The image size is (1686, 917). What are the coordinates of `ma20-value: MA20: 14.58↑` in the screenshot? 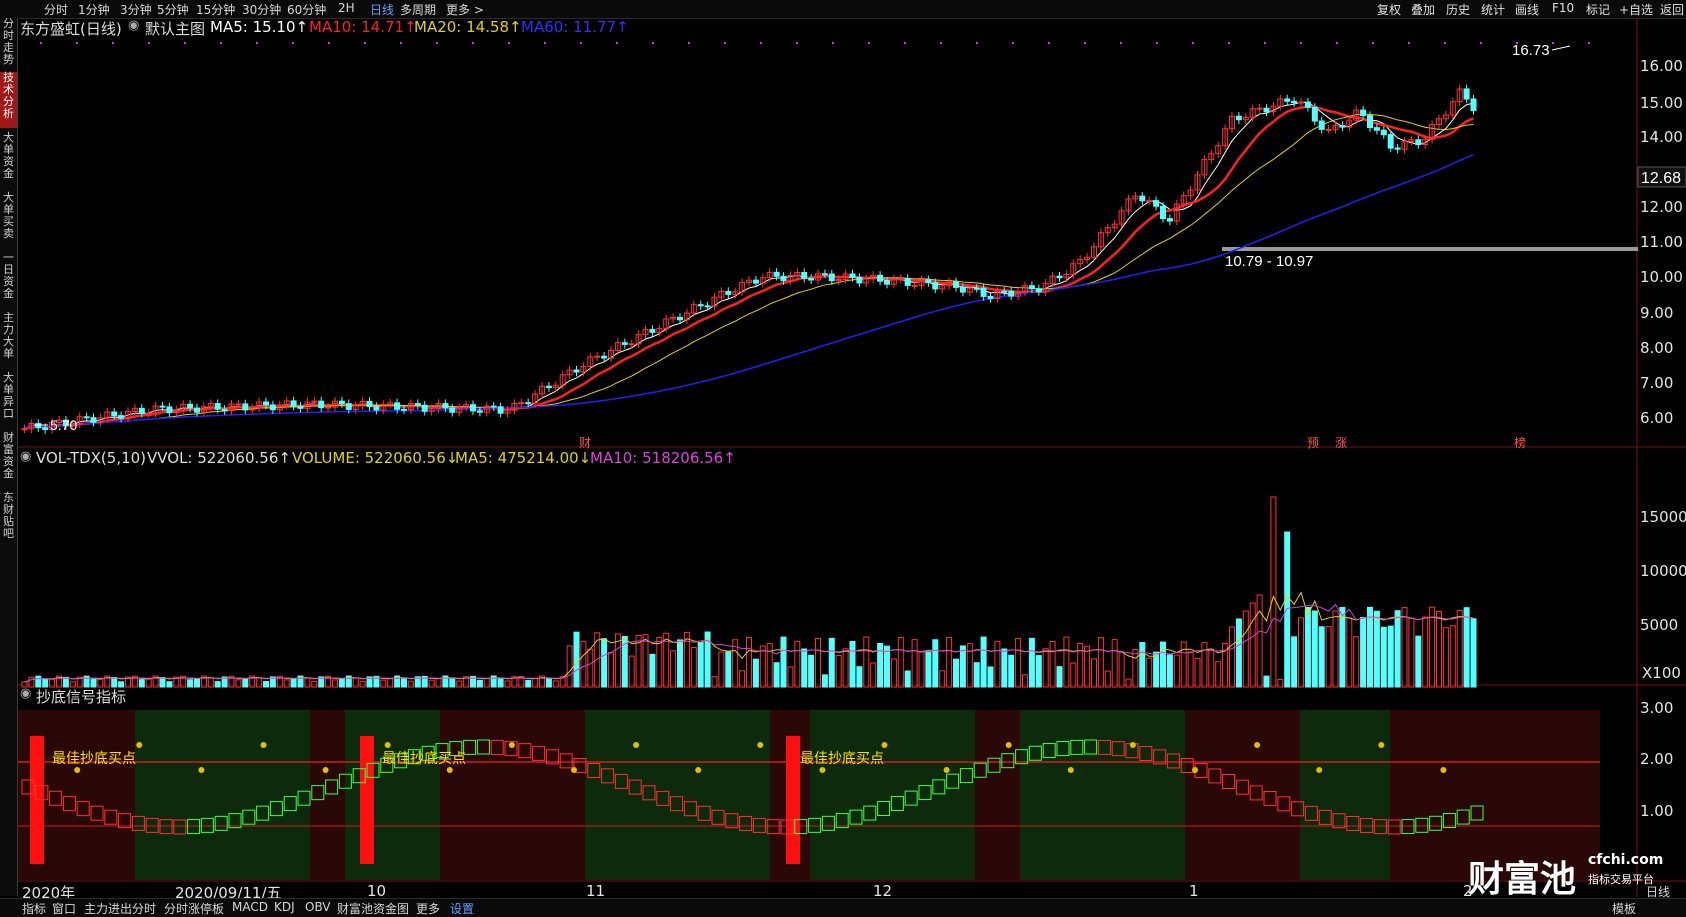 It's located at (468, 27).